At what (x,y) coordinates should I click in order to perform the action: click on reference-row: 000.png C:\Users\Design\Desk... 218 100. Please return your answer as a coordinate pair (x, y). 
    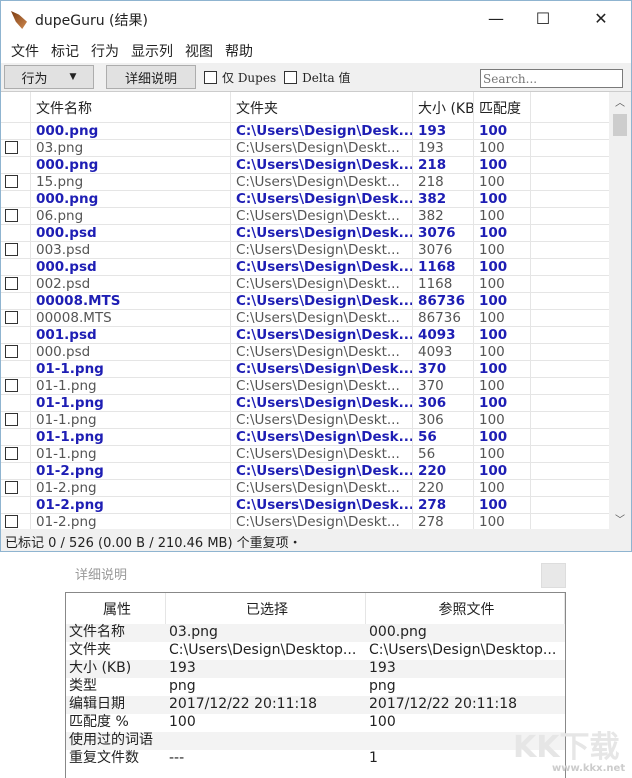
    Looking at the image, I should click on (316, 165).